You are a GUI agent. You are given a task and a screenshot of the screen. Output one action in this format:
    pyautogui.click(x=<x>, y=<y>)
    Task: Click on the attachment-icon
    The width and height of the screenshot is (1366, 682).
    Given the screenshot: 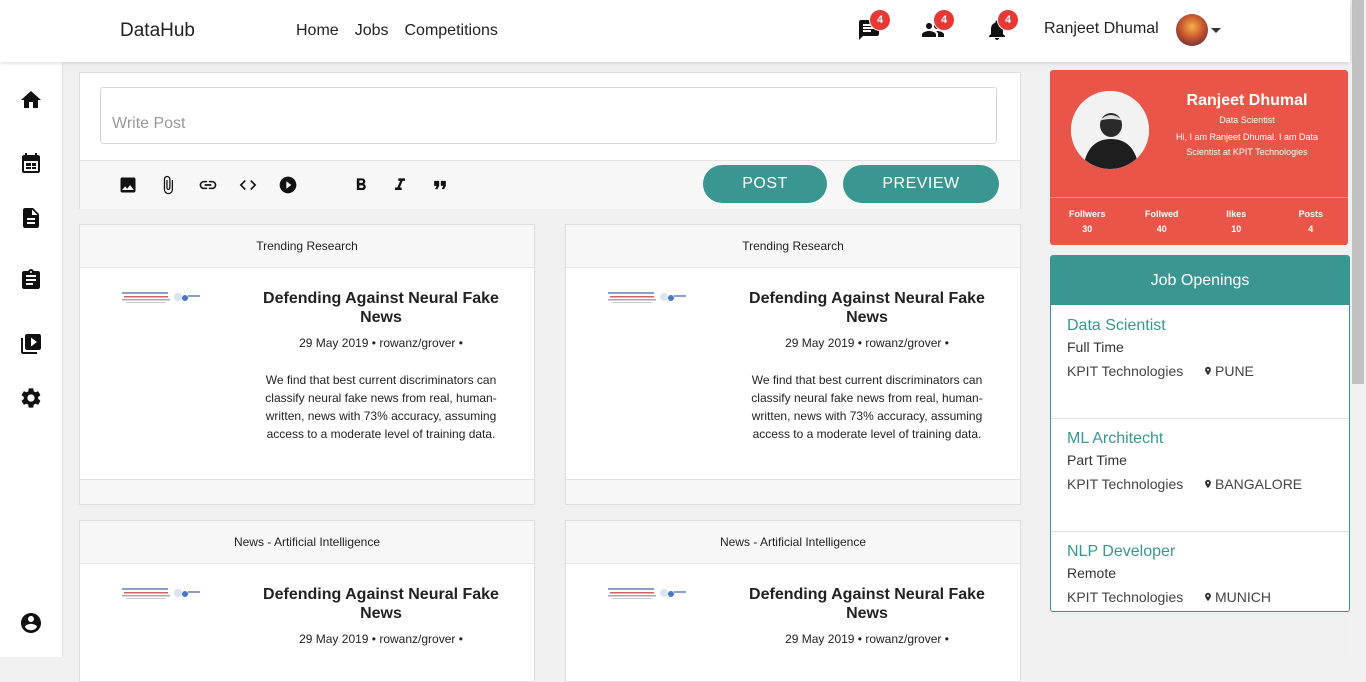 What is the action you would take?
    pyautogui.click(x=168, y=185)
    